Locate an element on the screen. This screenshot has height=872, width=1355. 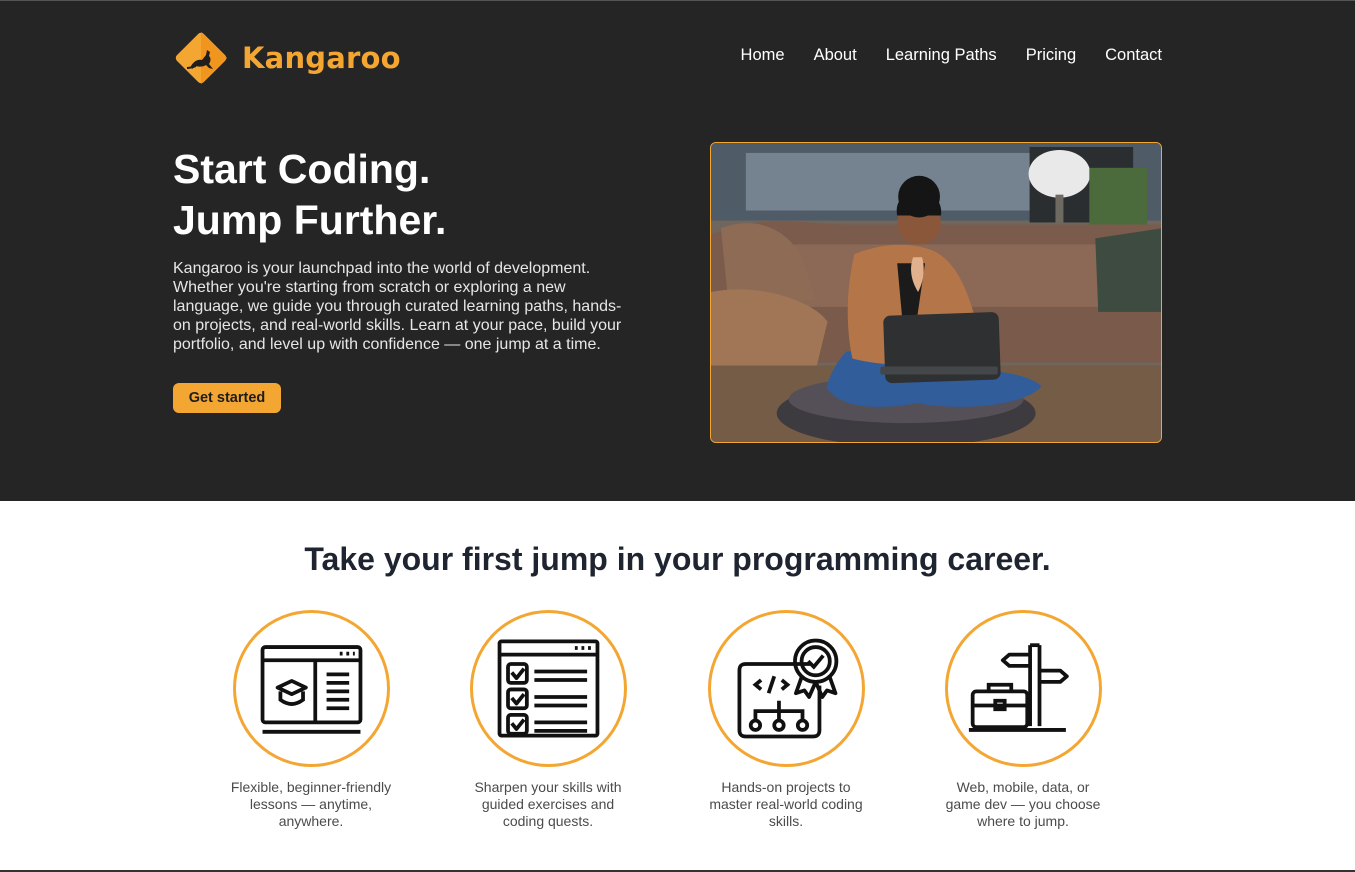
woman-coding-on-laptop-photo is located at coordinates (936, 292).